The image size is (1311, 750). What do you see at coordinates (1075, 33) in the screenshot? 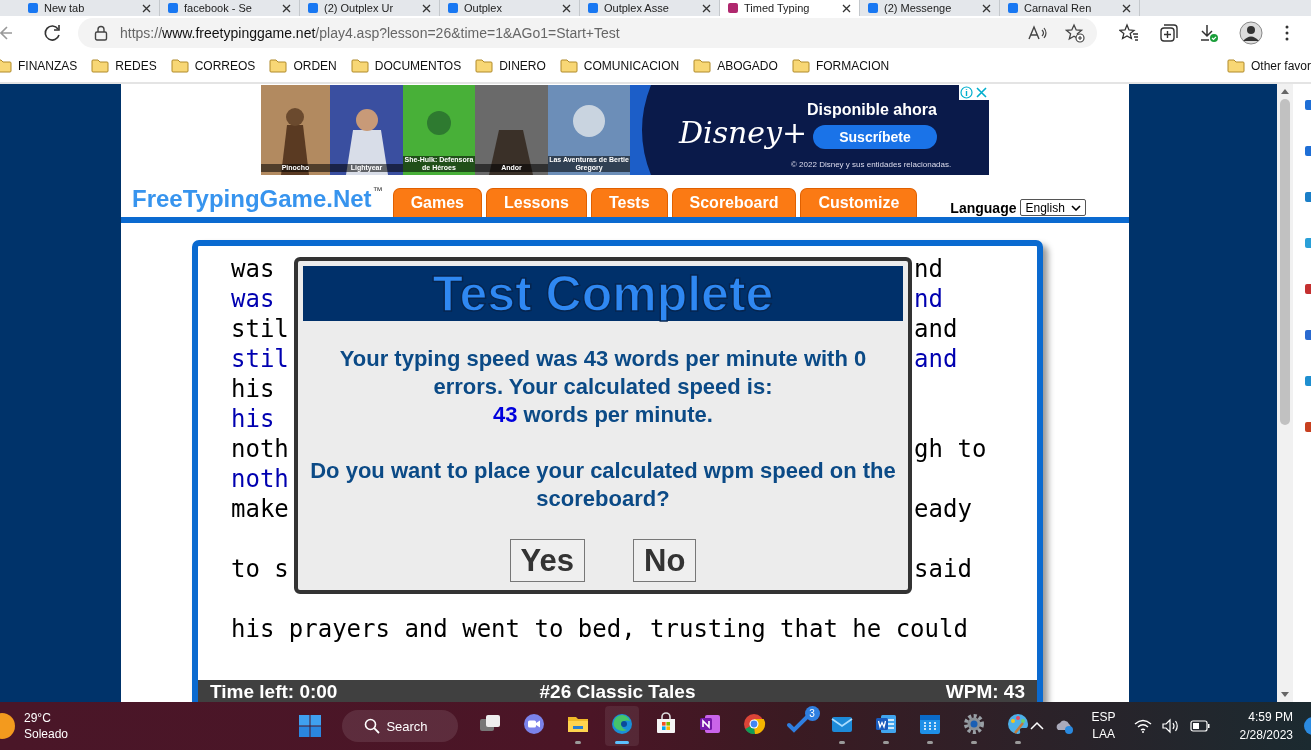
I see `add-favorite-icon` at bounding box center [1075, 33].